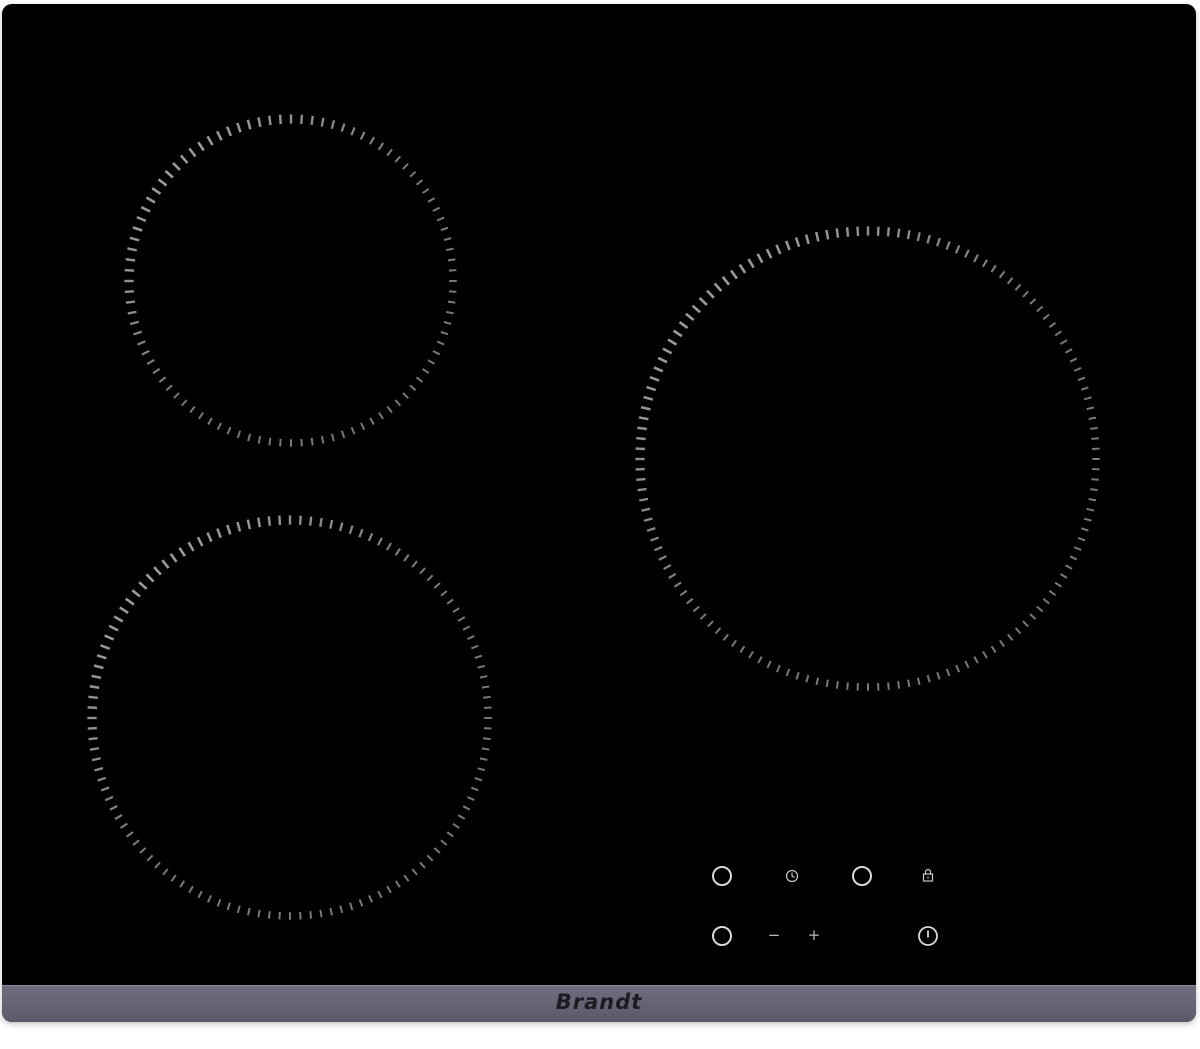 This screenshot has height=1049, width=1200. What do you see at coordinates (928, 936) in the screenshot?
I see `power-button` at bounding box center [928, 936].